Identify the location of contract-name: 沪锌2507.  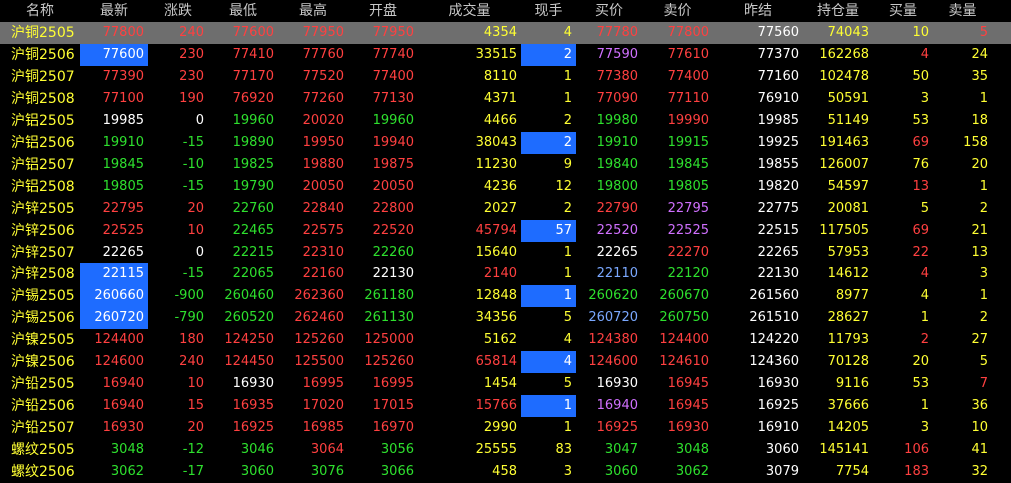
(40, 253).